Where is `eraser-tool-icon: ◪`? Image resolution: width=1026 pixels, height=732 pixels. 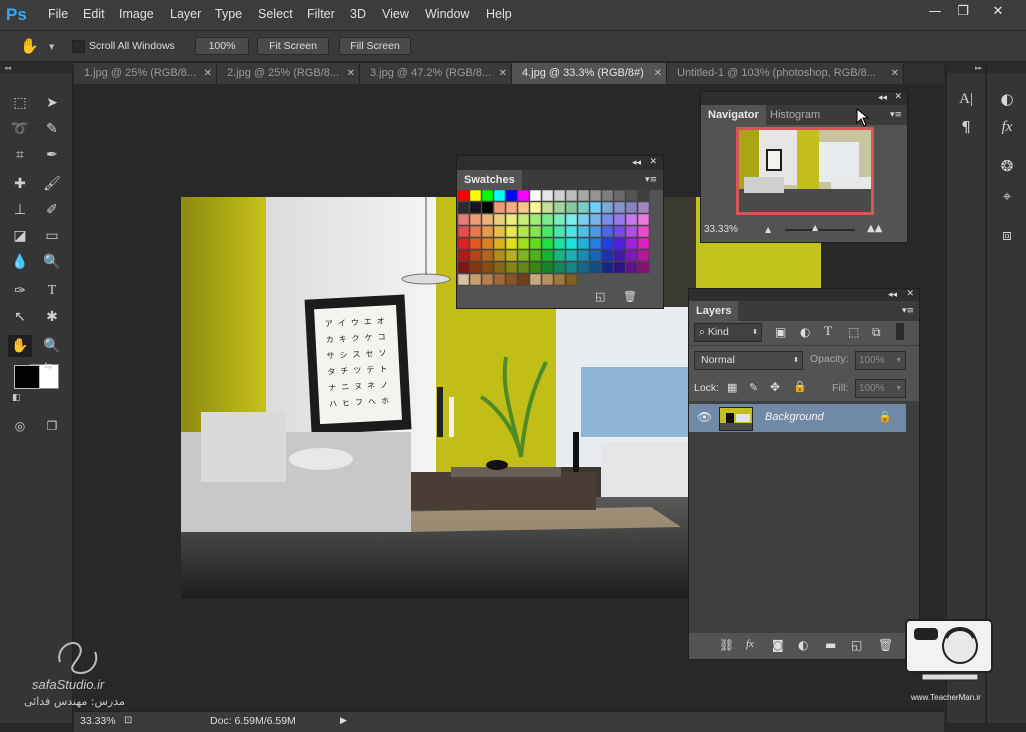
eraser-tool-icon: ◪ is located at coordinates (20, 236).